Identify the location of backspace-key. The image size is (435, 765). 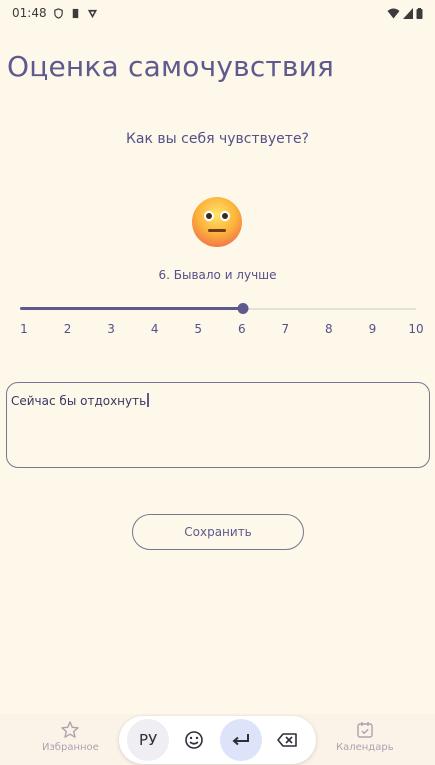
(287, 740).